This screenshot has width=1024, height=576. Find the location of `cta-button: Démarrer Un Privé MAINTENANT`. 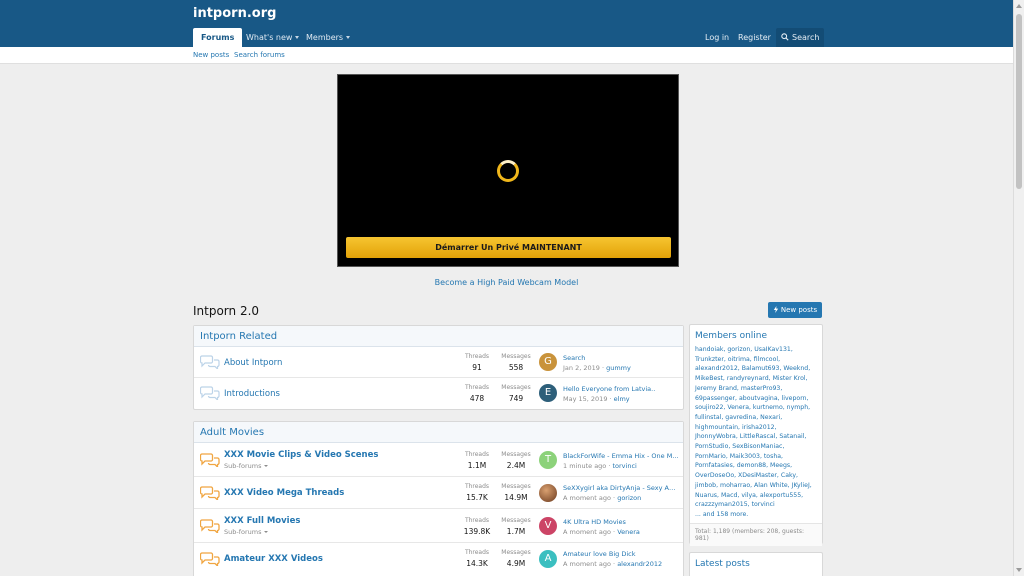

cta-button: Démarrer Un Privé MAINTENANT is located at coordinates (508, 247).